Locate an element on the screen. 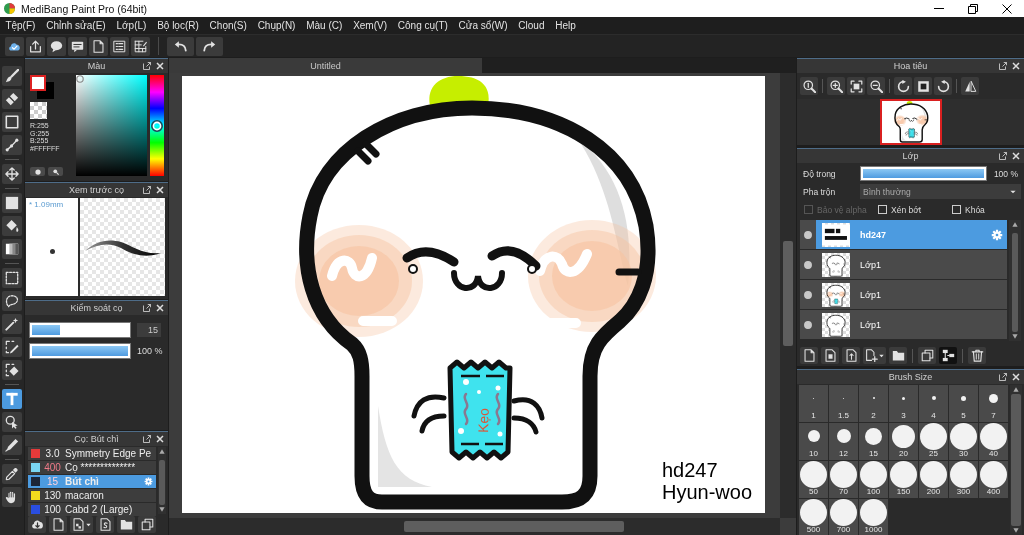  brush-size-option: 10 is located at coordinates (813, 441).